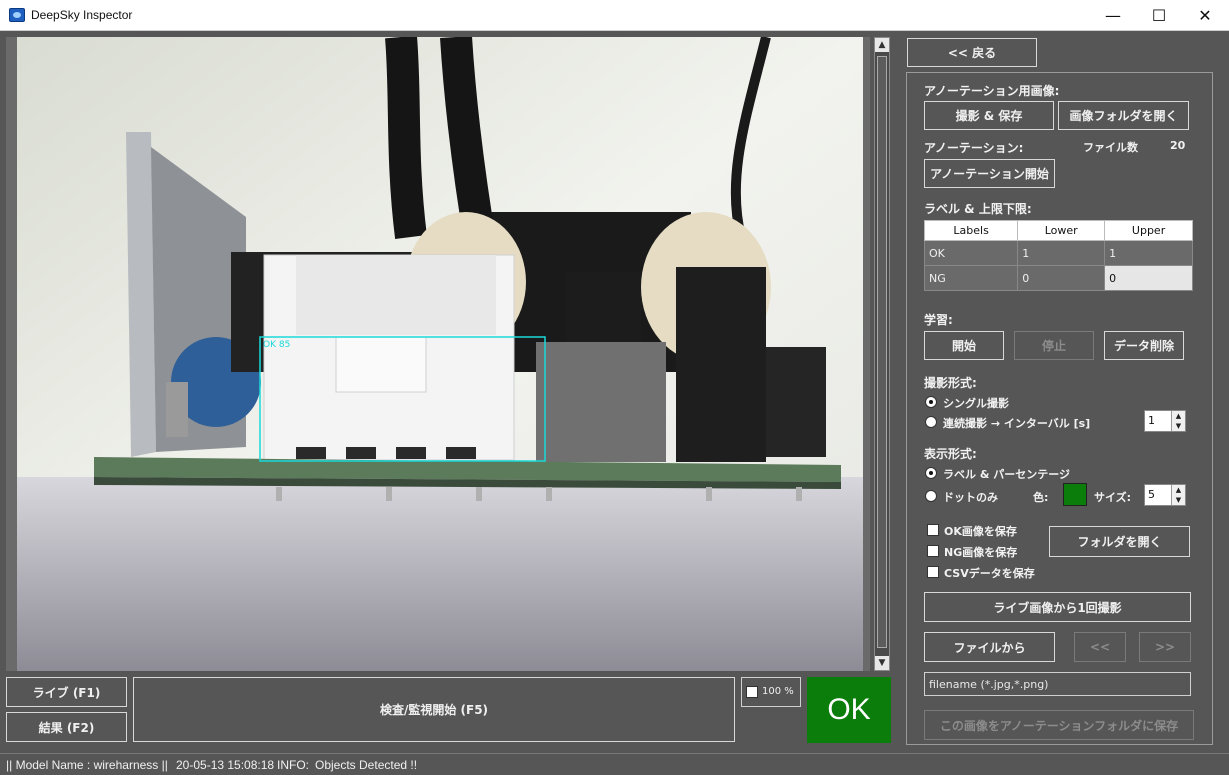  What do you see at coordinates (970, 497) in the screenshot?
I see `dot-only-label: ドットのみ` at bounding box center [970, 497].